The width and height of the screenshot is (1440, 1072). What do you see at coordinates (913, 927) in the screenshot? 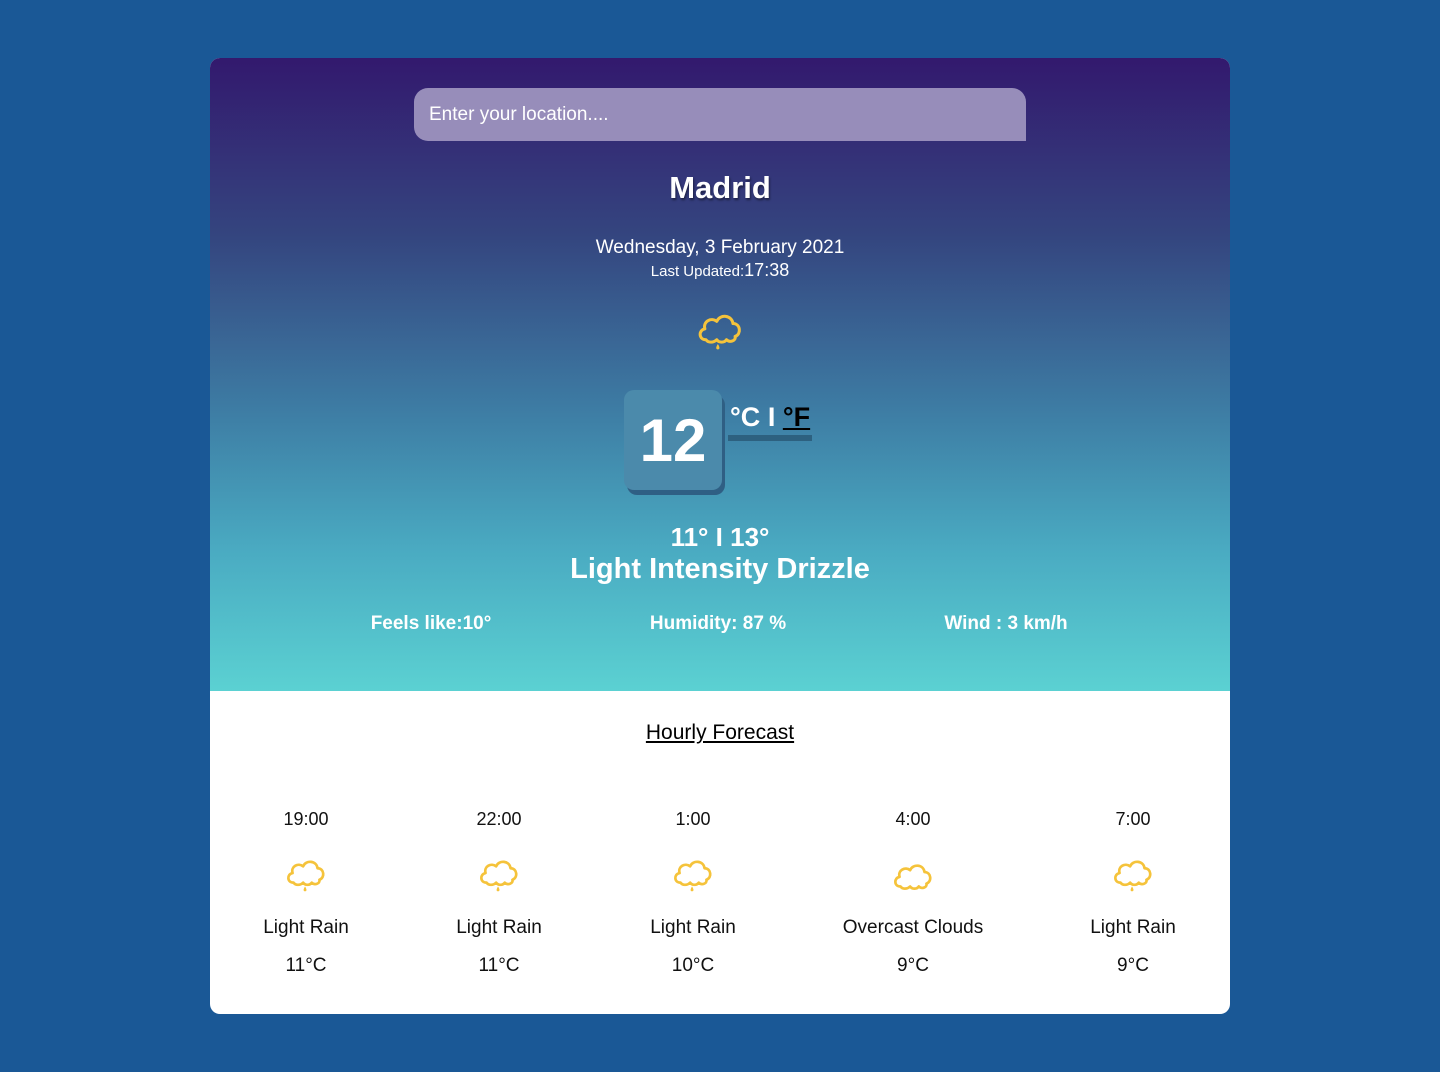
I see `hourly-description: Overcast Clouds` at bounding box center [913, 927].